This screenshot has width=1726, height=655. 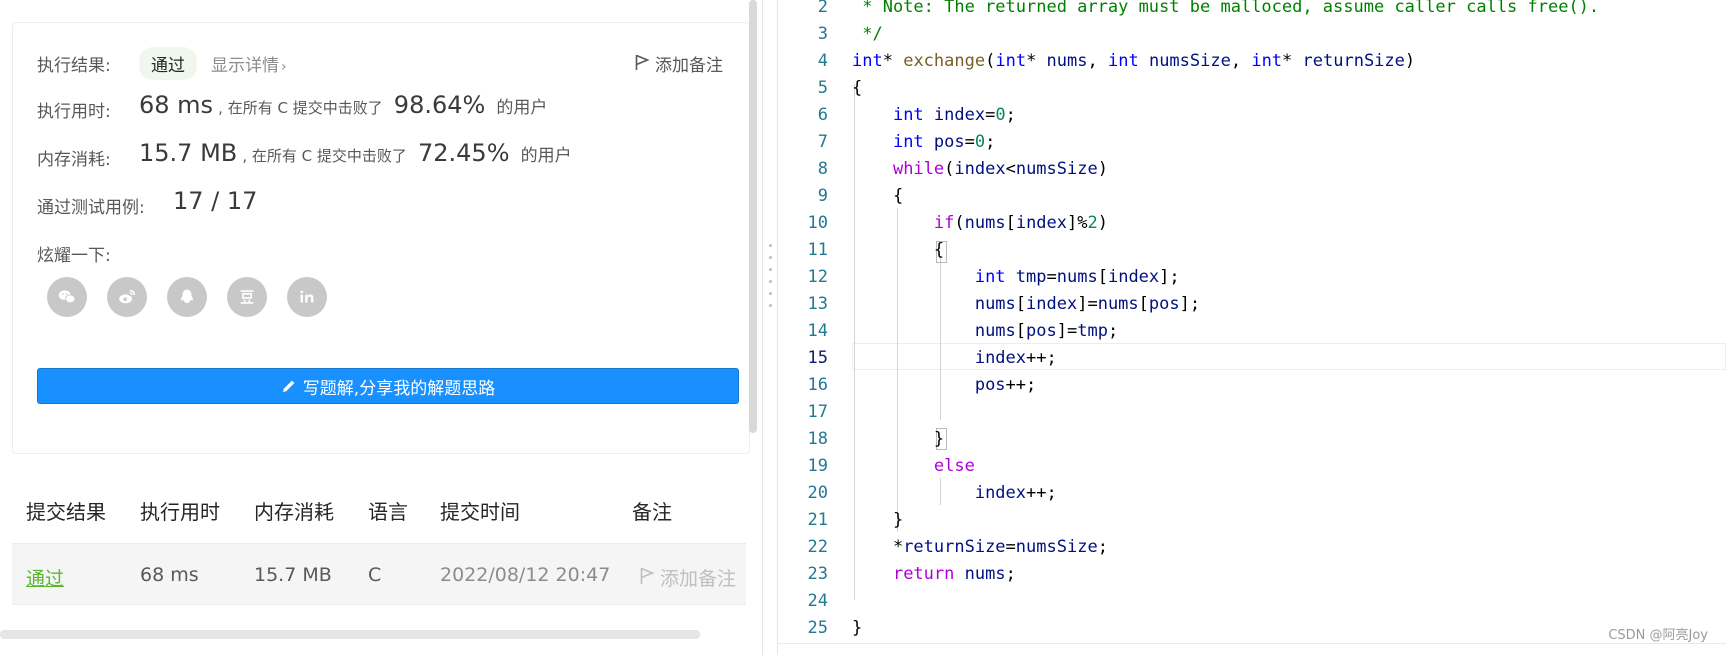 What do you see at coordinates (247, 297) in the screenshot?
I see `douban-icon` at bounding box center [247, 297].